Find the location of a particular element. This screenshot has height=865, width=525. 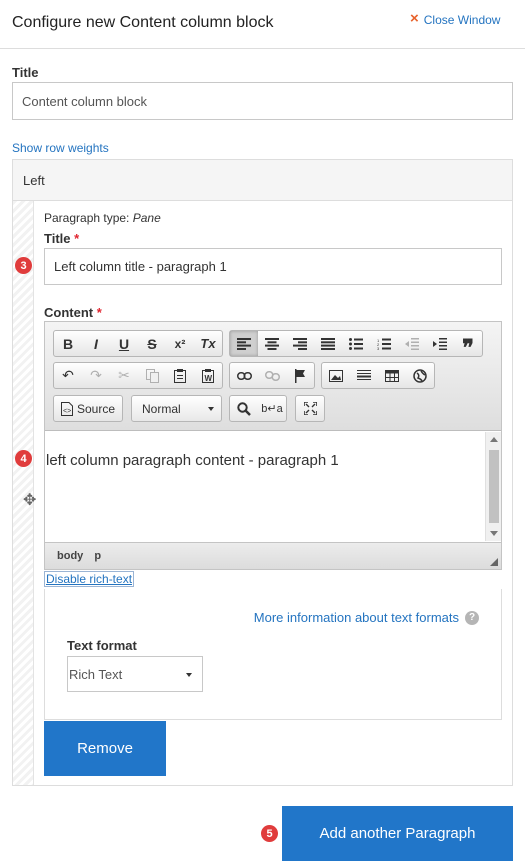

format-dropdown: Normal is located at coordinates (176, 408).